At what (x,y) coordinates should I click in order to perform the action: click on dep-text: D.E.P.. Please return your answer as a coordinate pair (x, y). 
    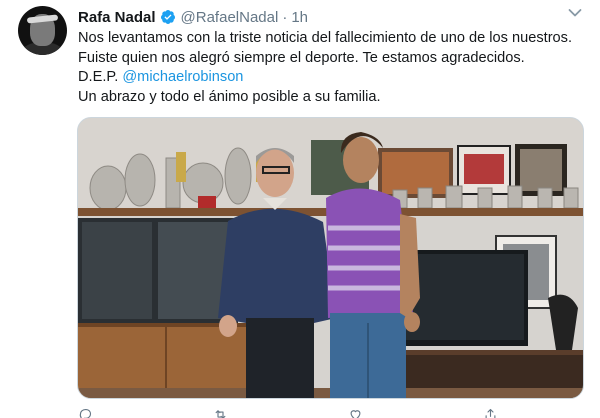
    Looking at the image, I should click on (100, 77).